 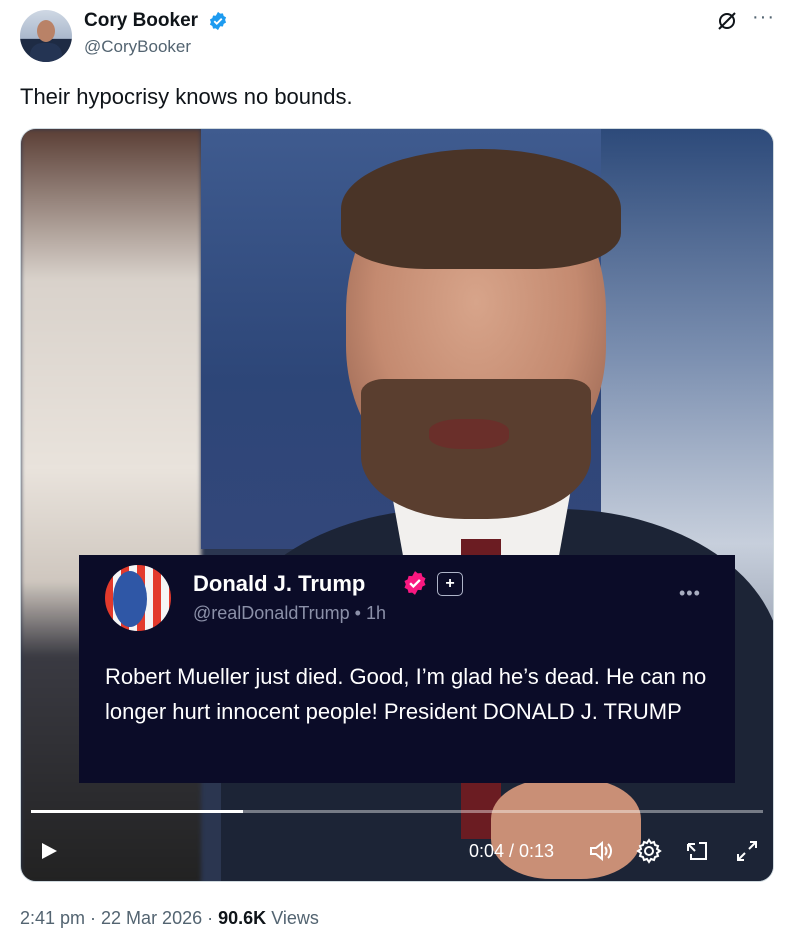 I want to click on video-progress-fill, so click(x=137, y=811).